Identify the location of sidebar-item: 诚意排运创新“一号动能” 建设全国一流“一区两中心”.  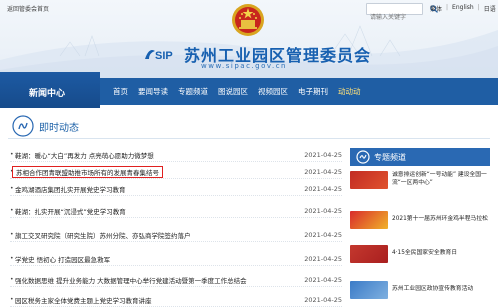
(420, 180).